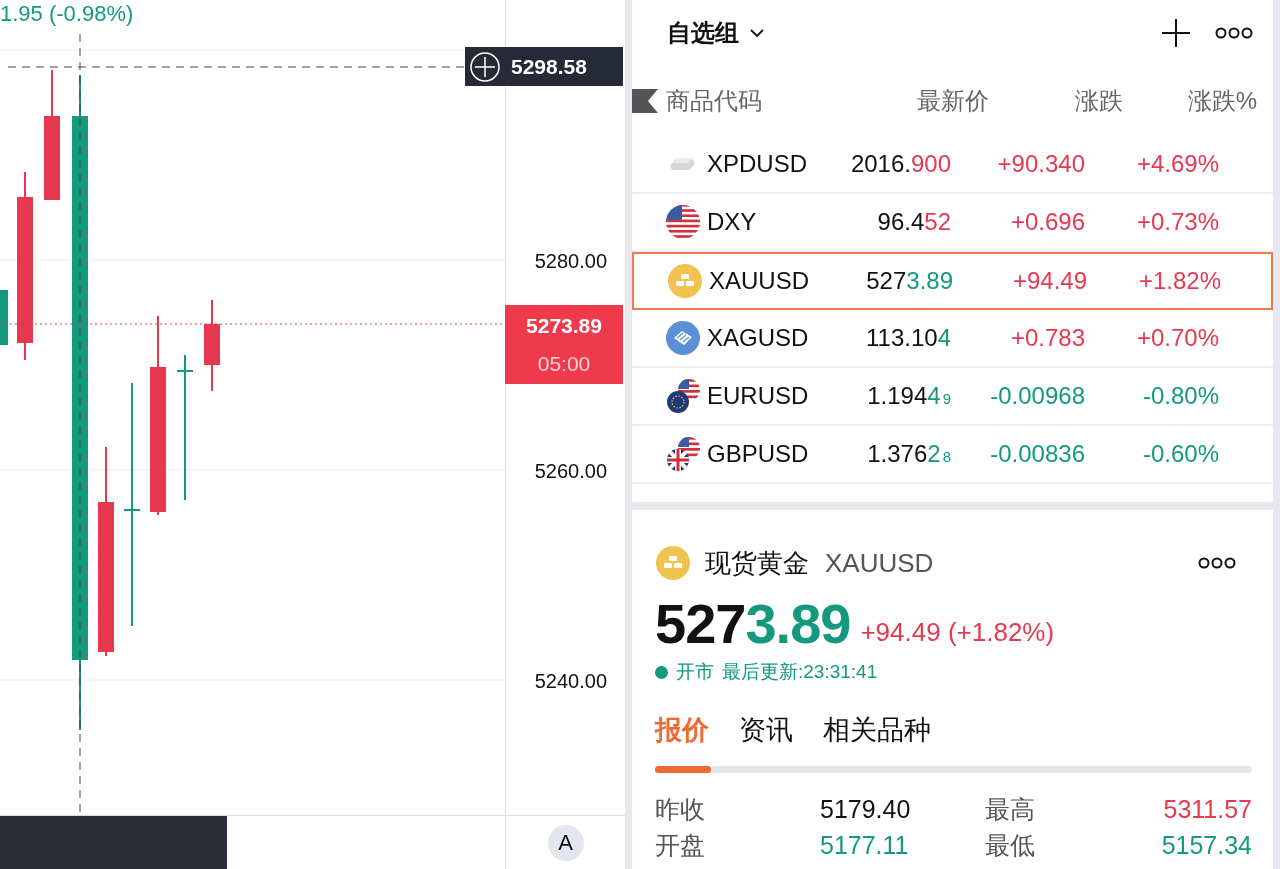 This screenshot has height=869, width=1280. What do you see at coordinates (570, 681) in the screenshot?
I see `axis-label: 5240.00` at bounding box center [570, 681].